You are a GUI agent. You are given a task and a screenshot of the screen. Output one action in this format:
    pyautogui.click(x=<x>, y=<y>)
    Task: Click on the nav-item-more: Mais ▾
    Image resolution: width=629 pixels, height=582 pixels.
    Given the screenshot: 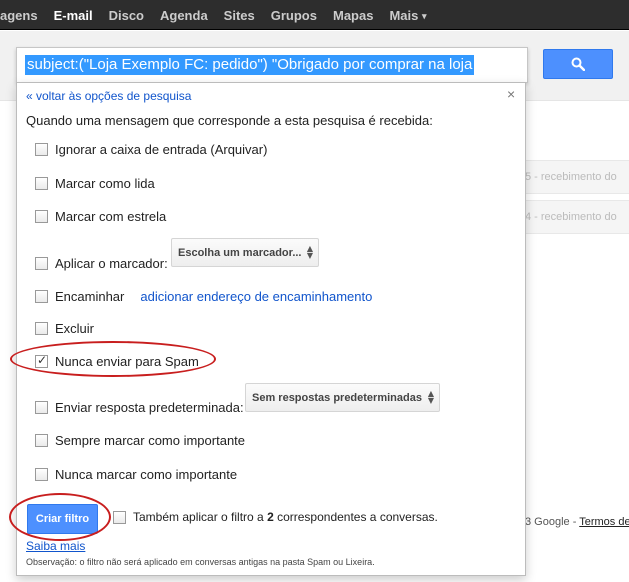 What is the action you would take?
    pyautogui.click(x=407, y=15)
    